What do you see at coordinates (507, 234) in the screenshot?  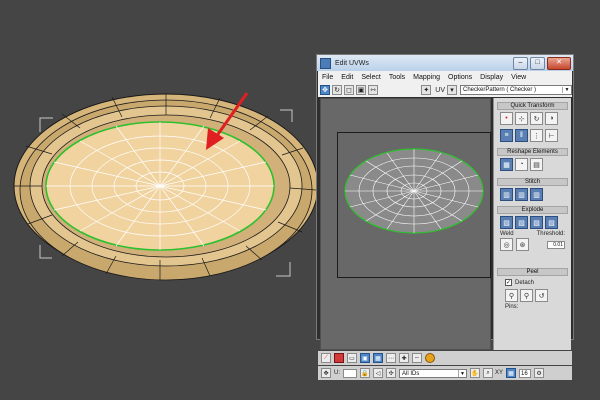 I see `weld-label: Weld` at bounding box center [507, 234].